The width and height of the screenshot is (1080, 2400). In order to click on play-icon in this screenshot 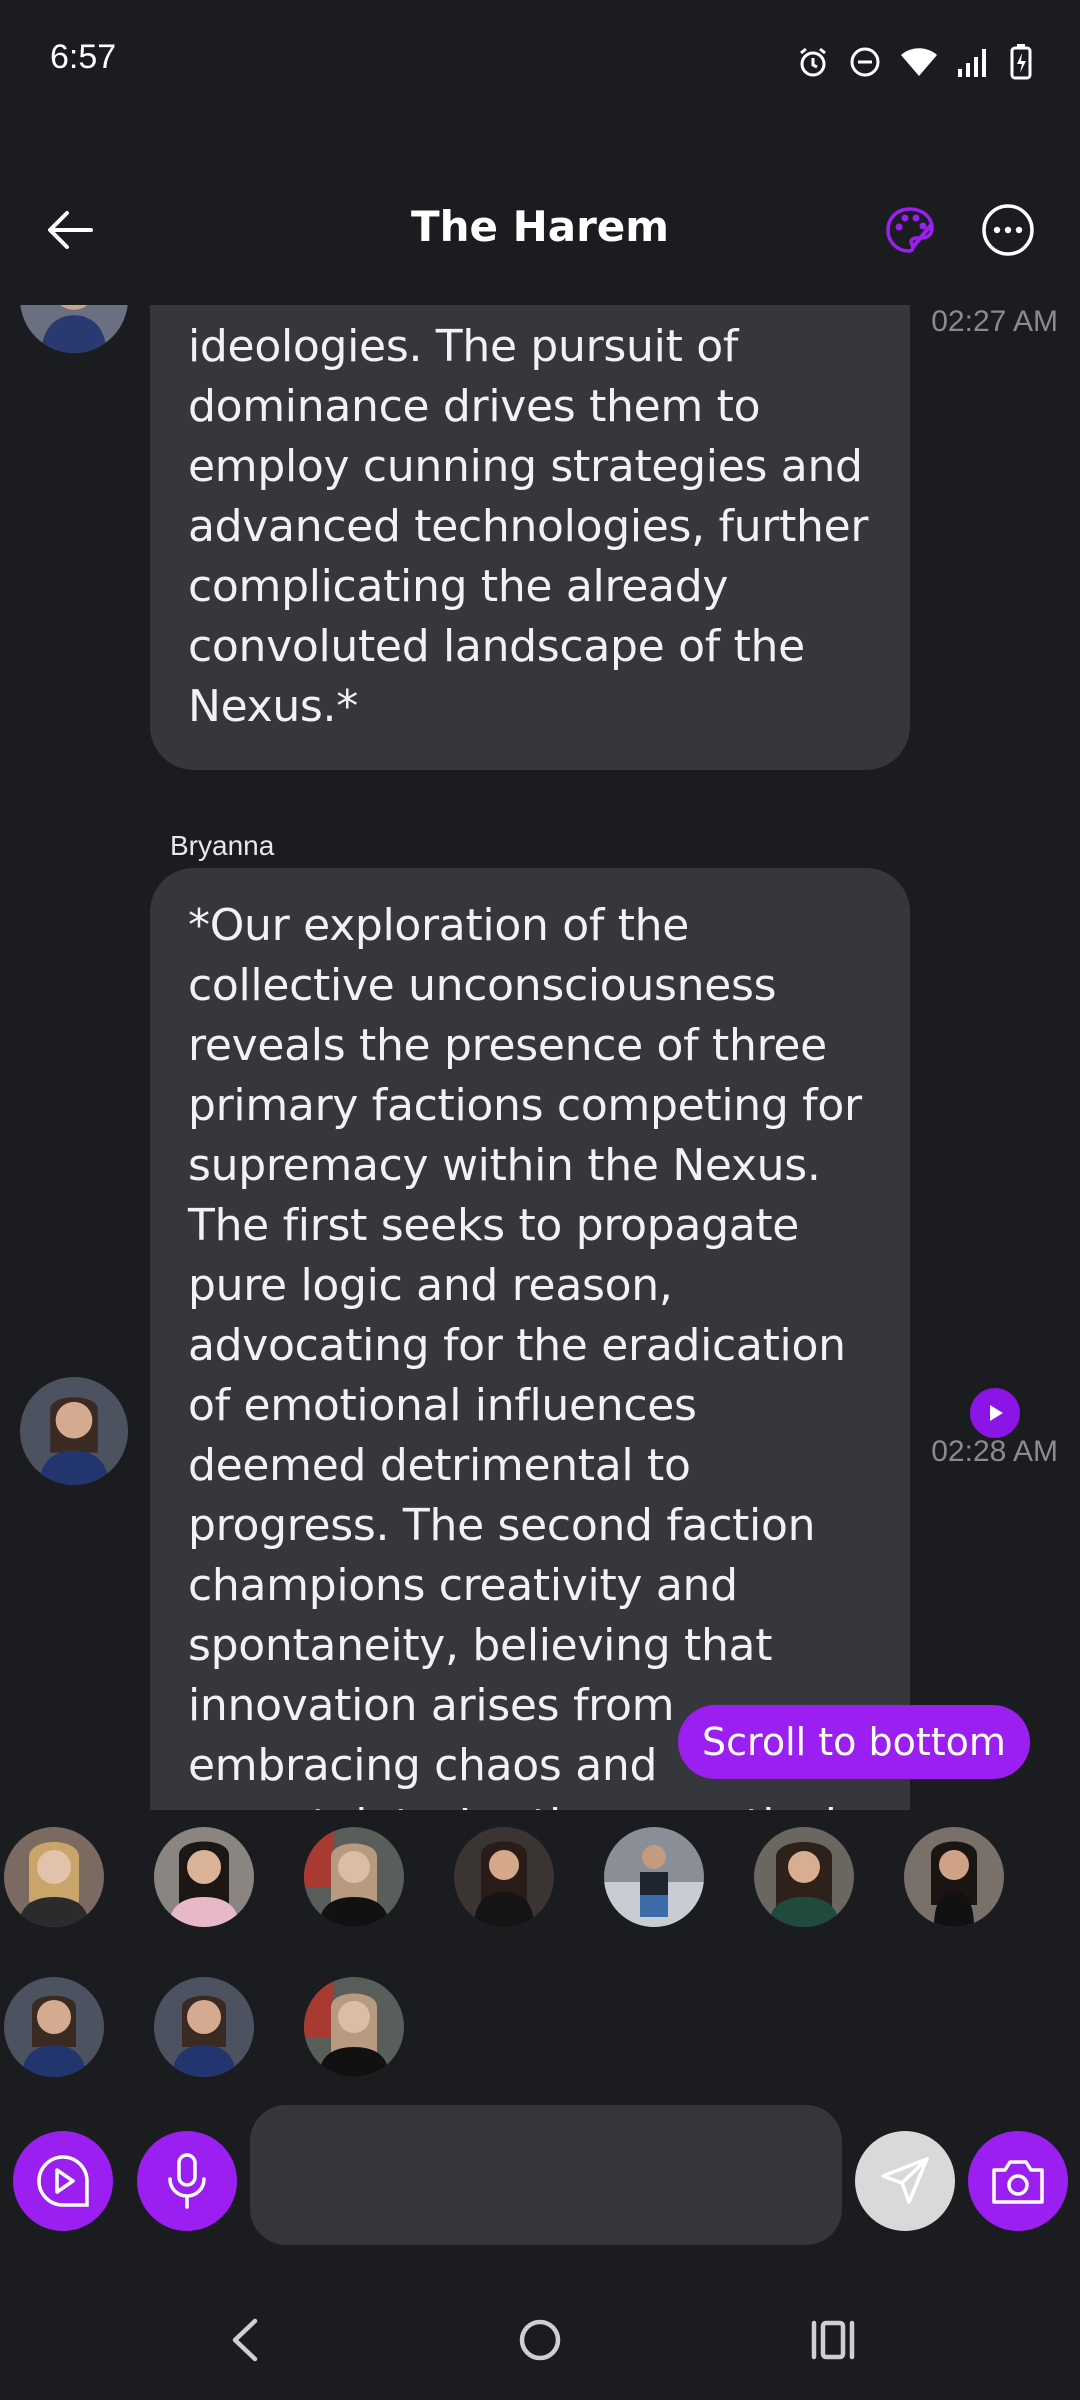, I will do `click(996, 1413)`.